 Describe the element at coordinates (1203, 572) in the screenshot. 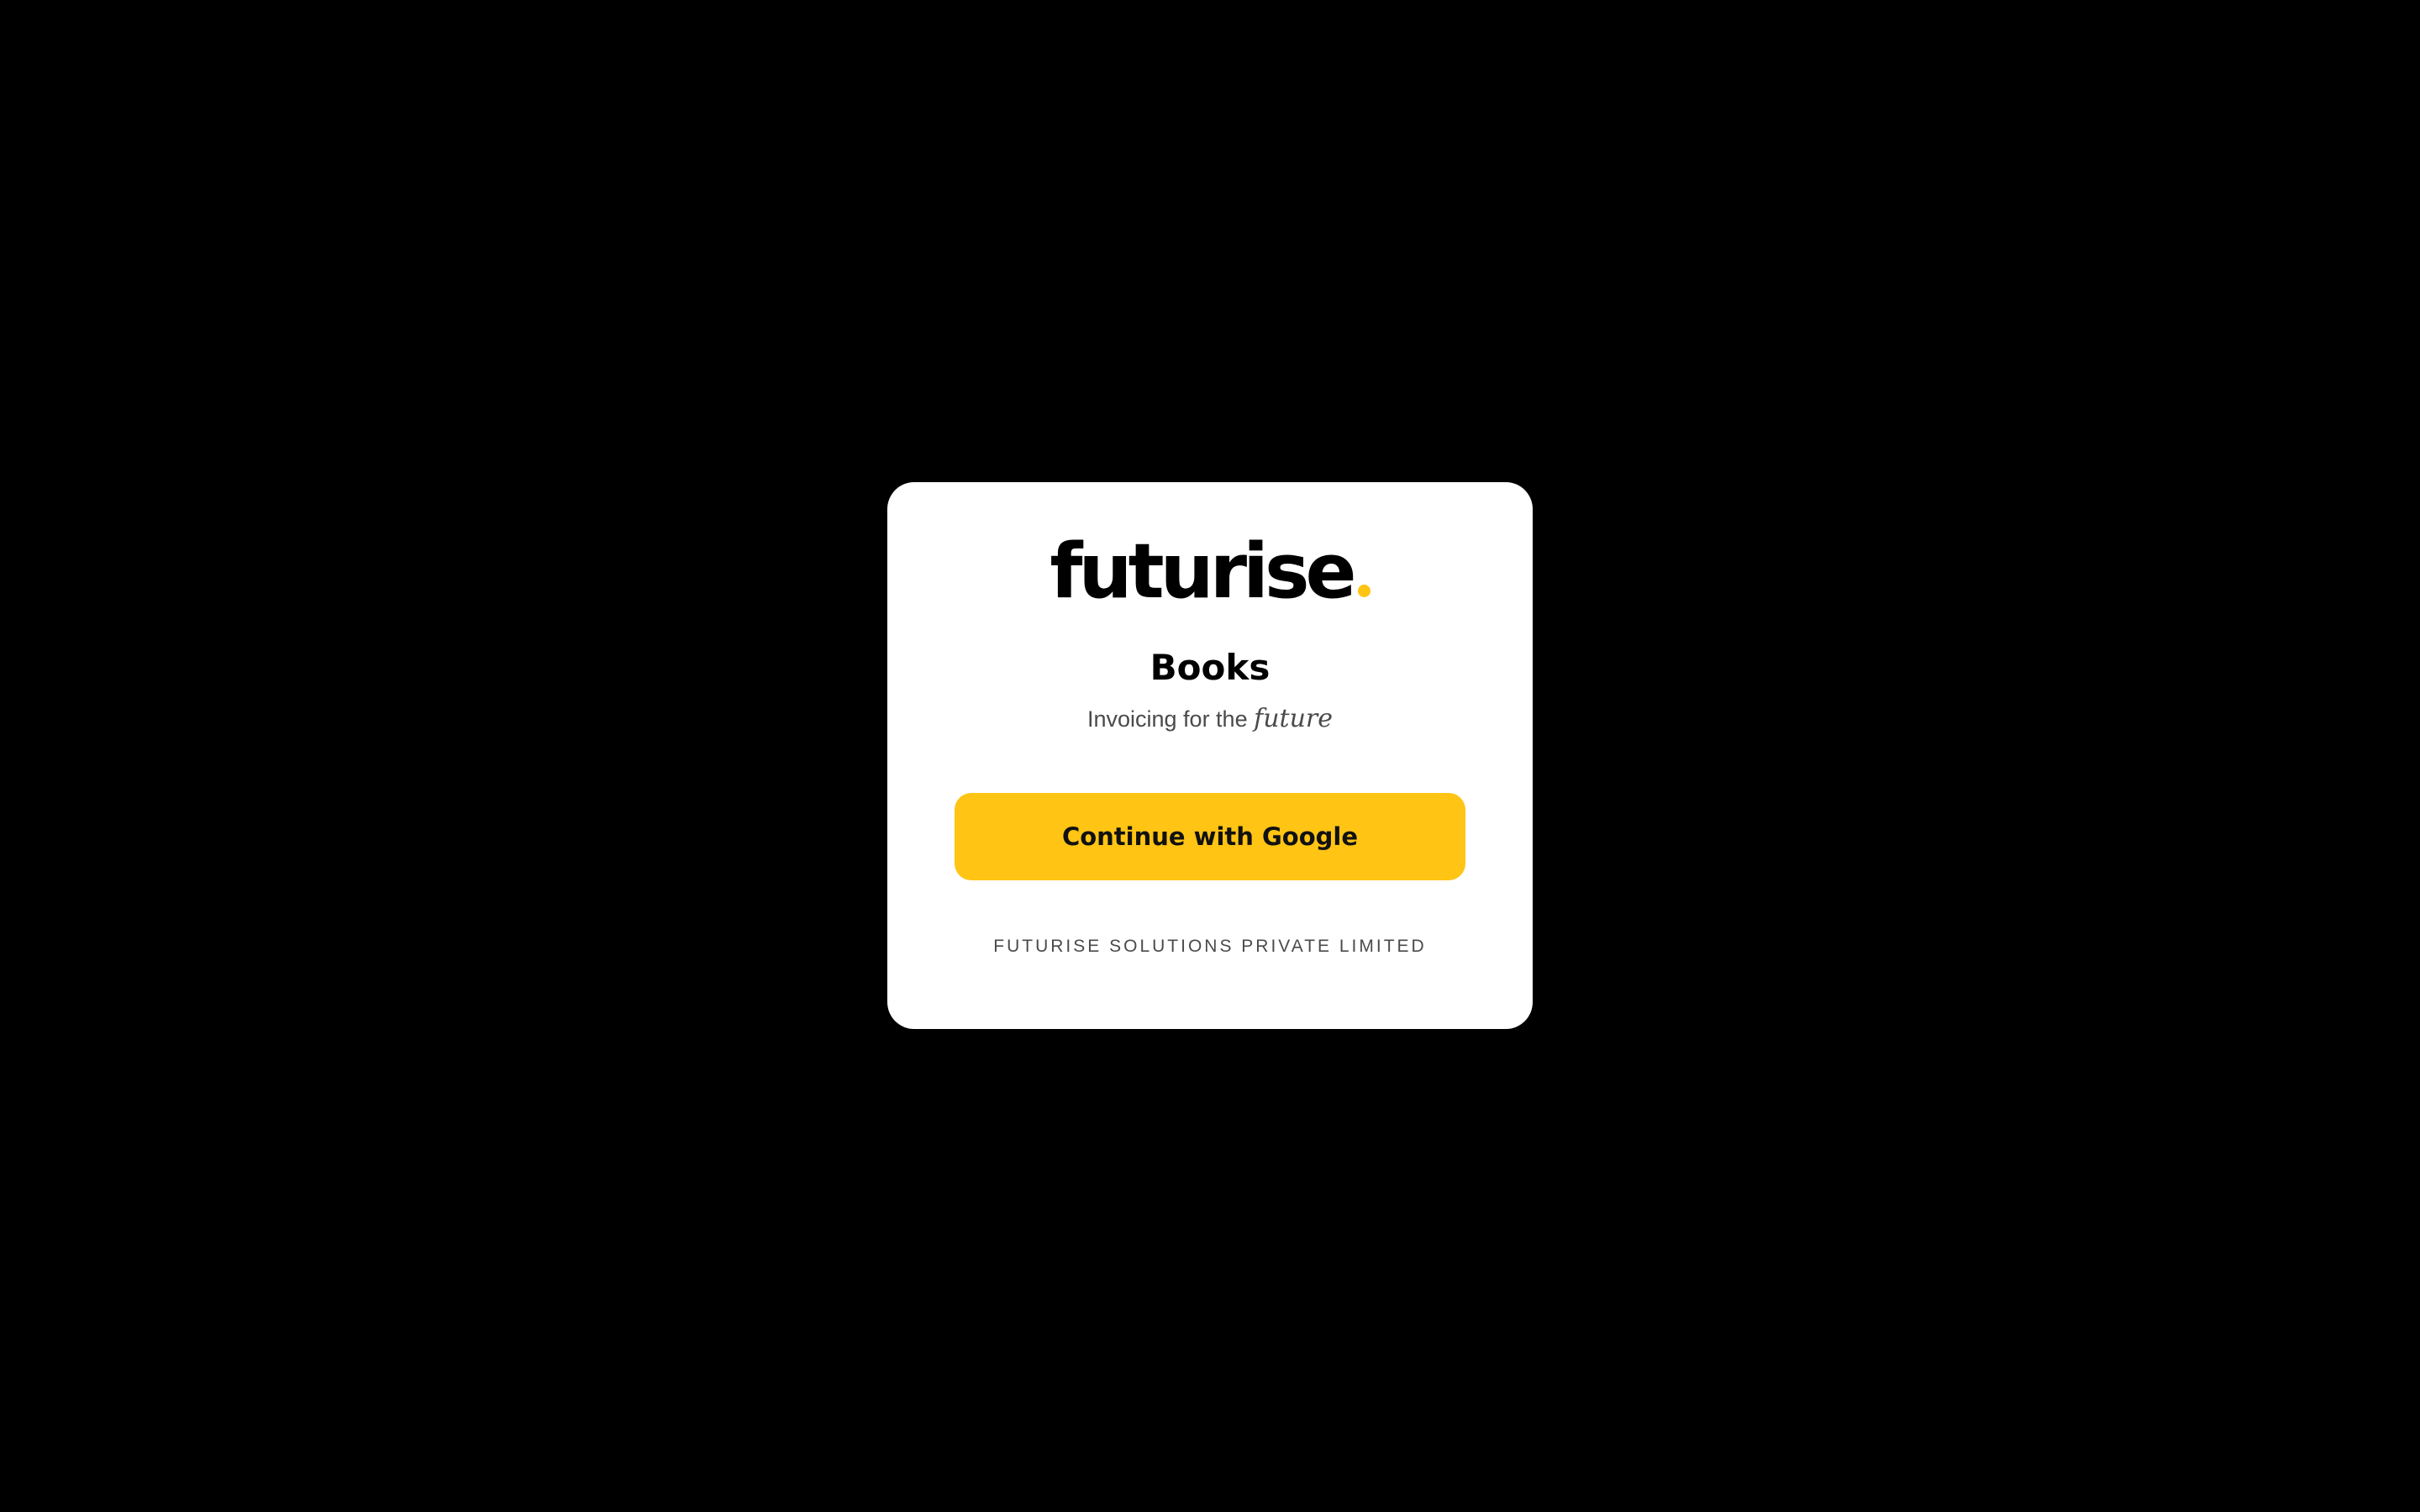

I see `logo-wordmark: futurise` at that location.